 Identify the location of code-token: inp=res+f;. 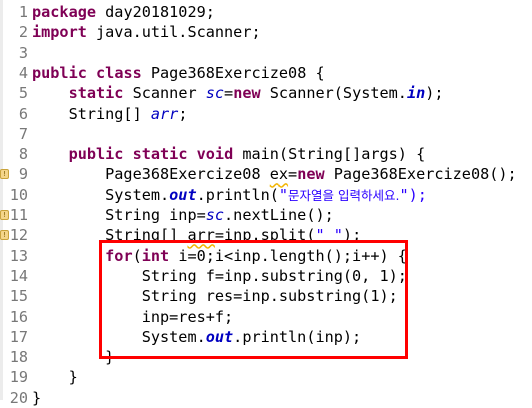
(133, 316).